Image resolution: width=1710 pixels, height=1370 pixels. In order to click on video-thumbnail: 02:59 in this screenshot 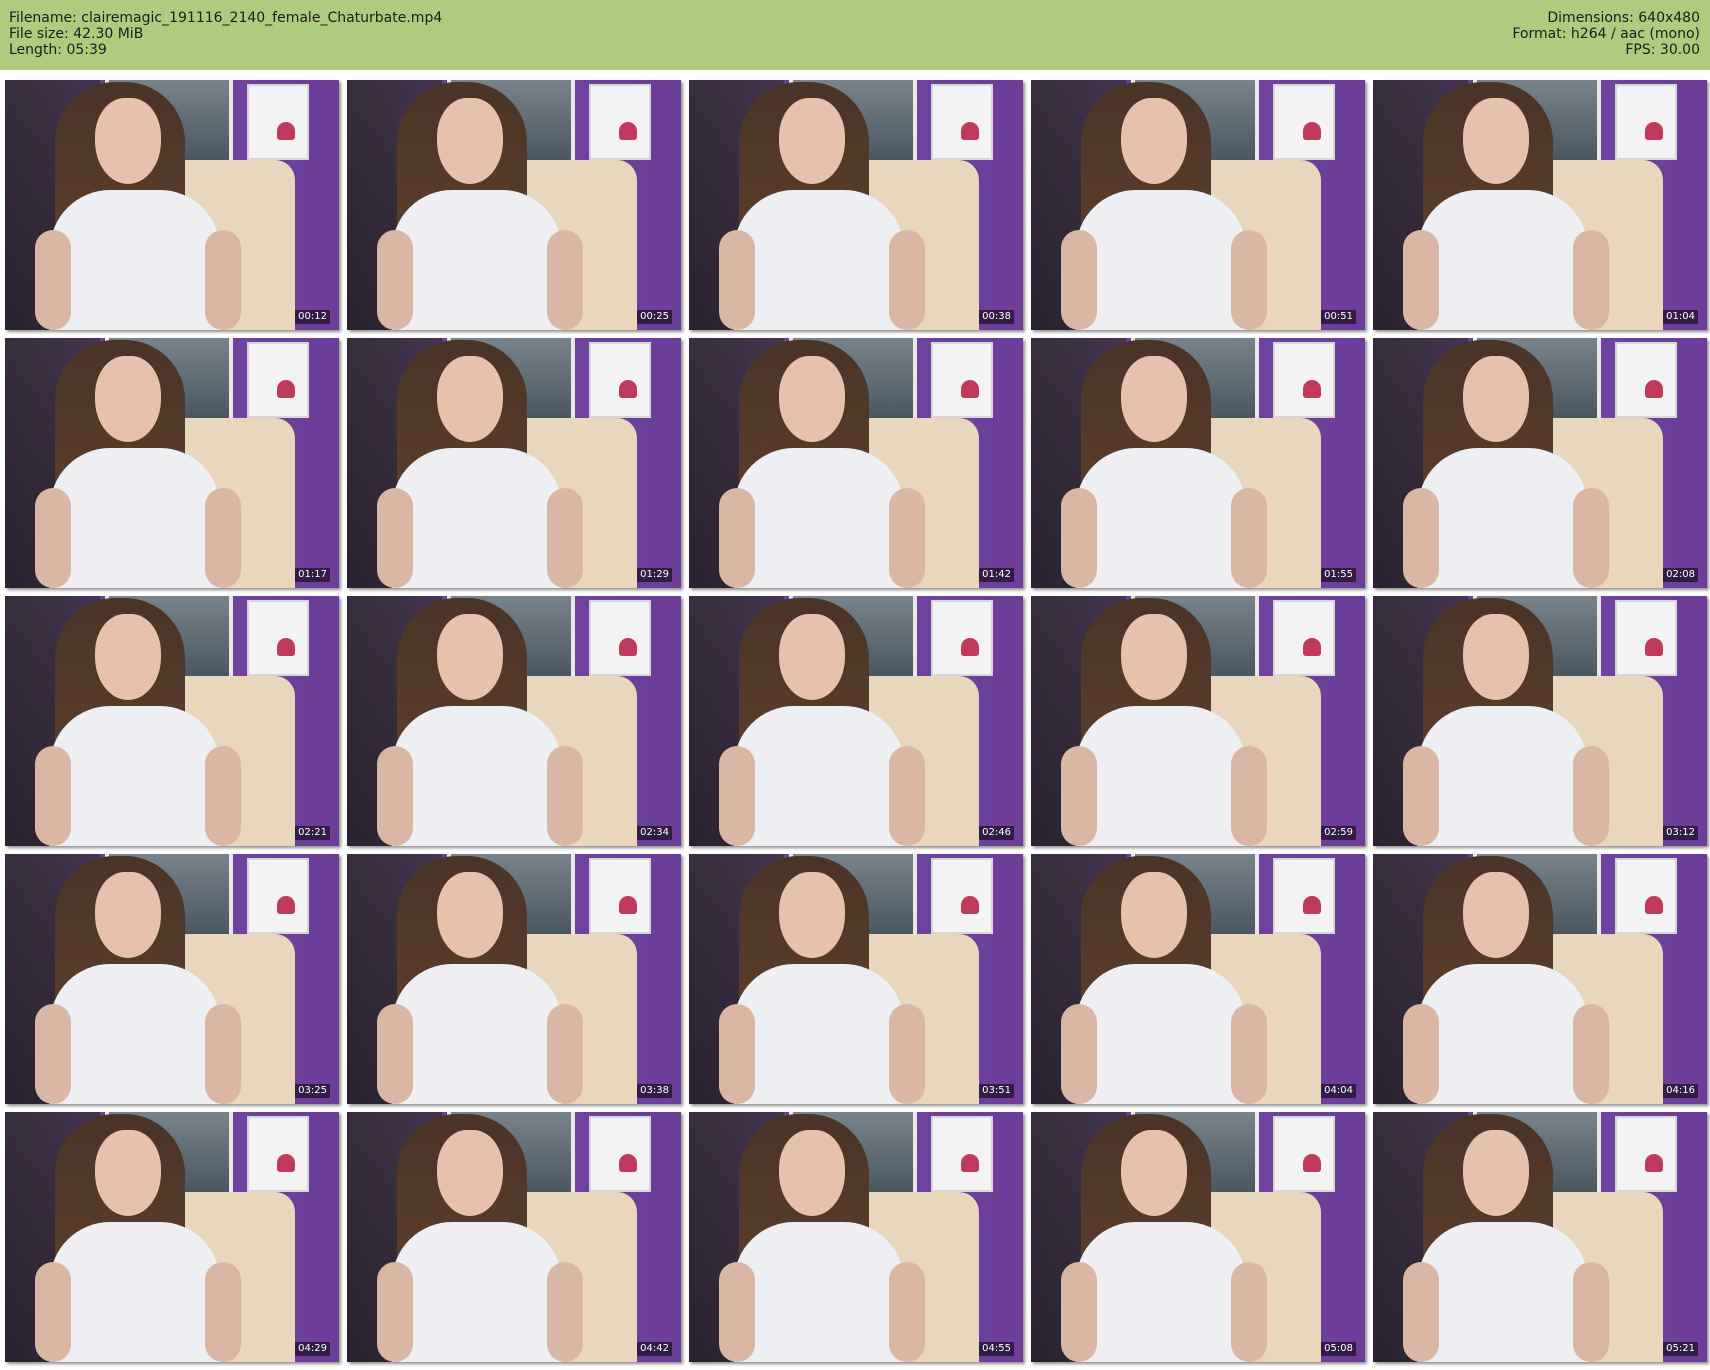, I will do `click(1198, 721)`.